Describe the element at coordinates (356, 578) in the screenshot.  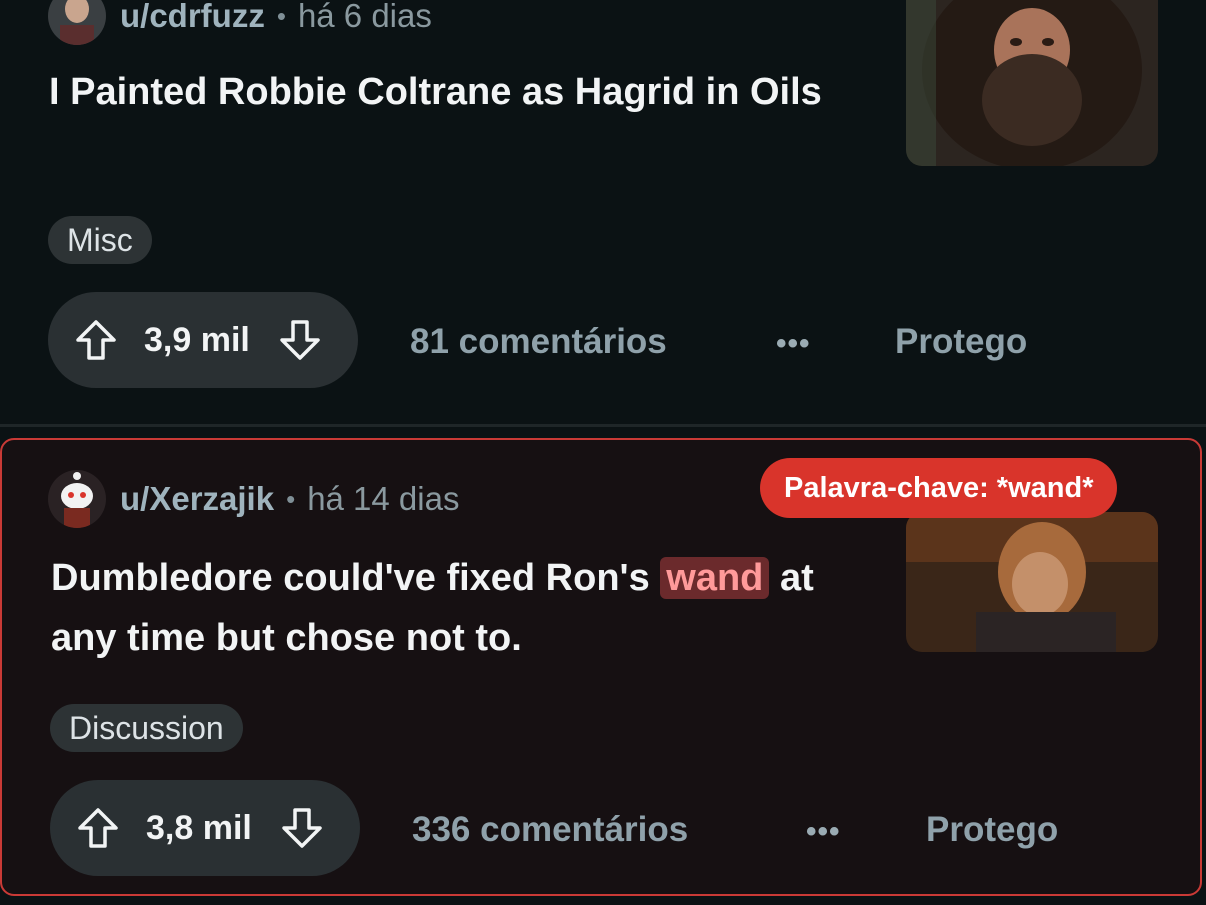
I see `title-text: Dumbledore could've fixed Ron's` at that location.